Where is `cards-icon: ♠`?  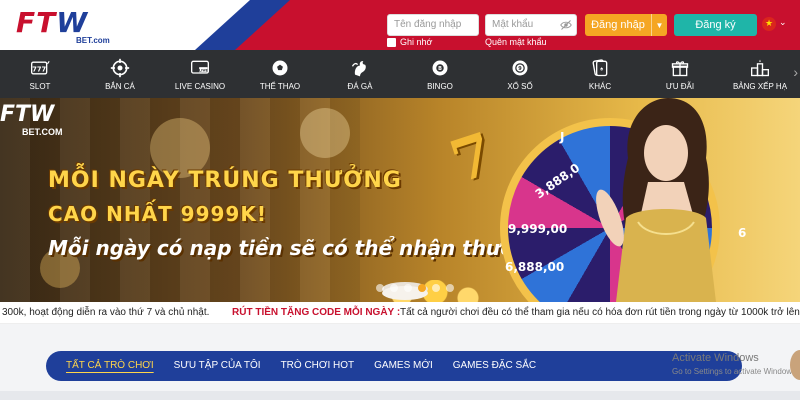
cards-icon: ♠ is located at coordinates (600, 67).